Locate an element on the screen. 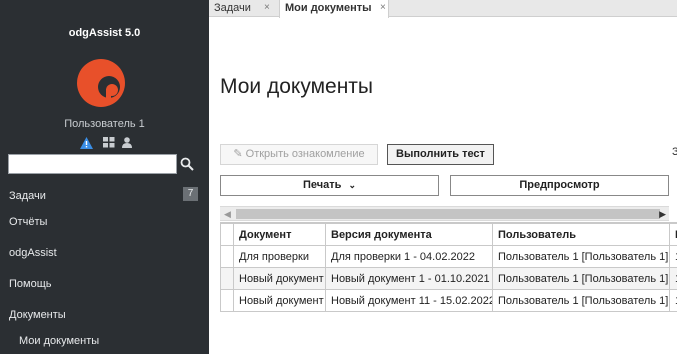  tab-my-documents: Мои документы is located at coordinates (334, 9).